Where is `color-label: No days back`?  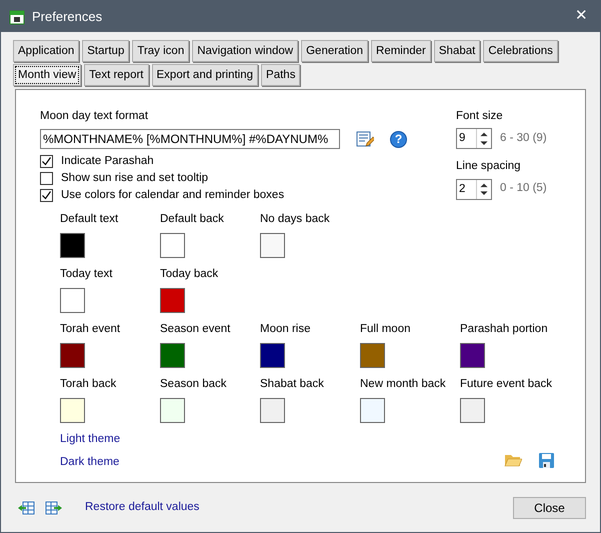
color-label: No days back is located at coordinates (295, 220).